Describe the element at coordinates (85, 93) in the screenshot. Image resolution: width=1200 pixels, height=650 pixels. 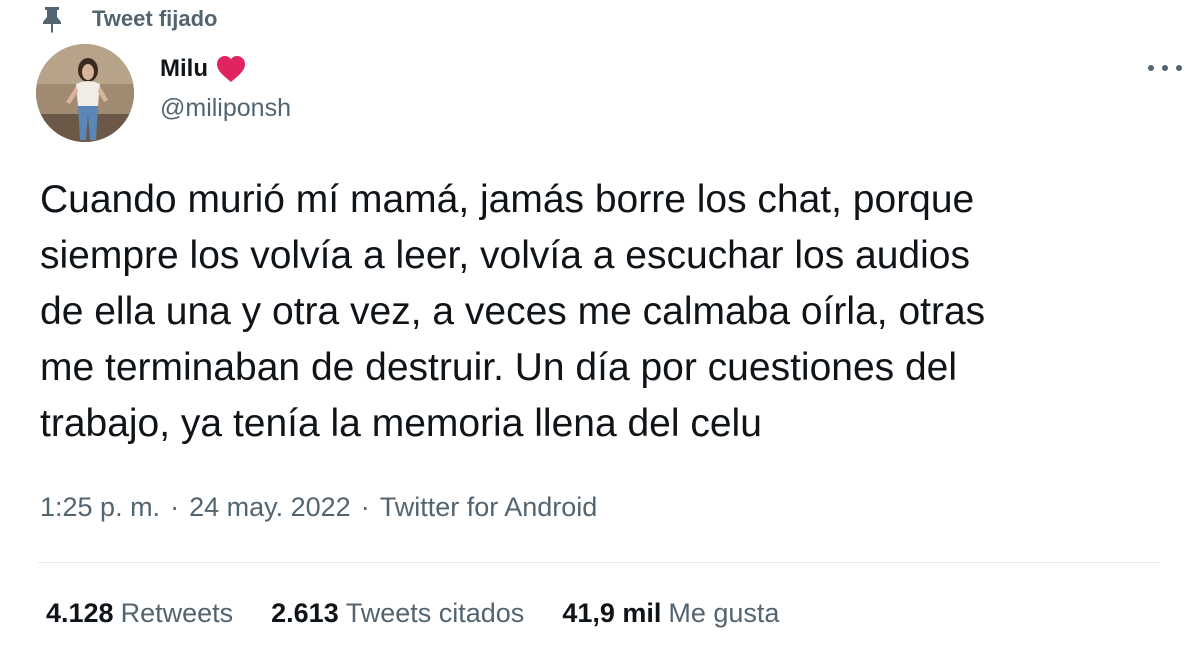
I see `avatar` at that location.